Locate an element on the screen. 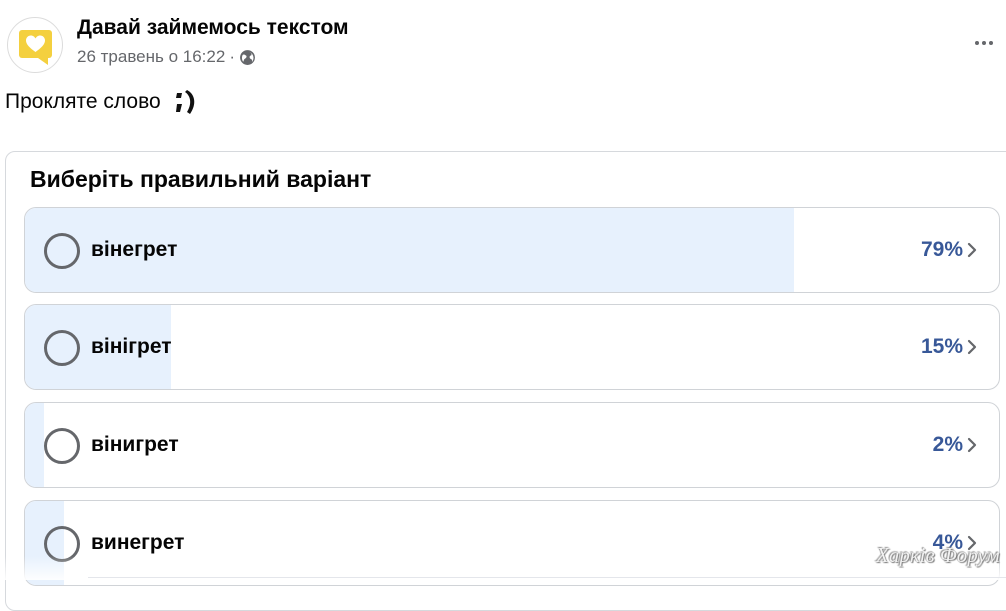 The height and width of the screenshot is (611, 1006). option-percent: 2% is located at coordinates (947, 444).